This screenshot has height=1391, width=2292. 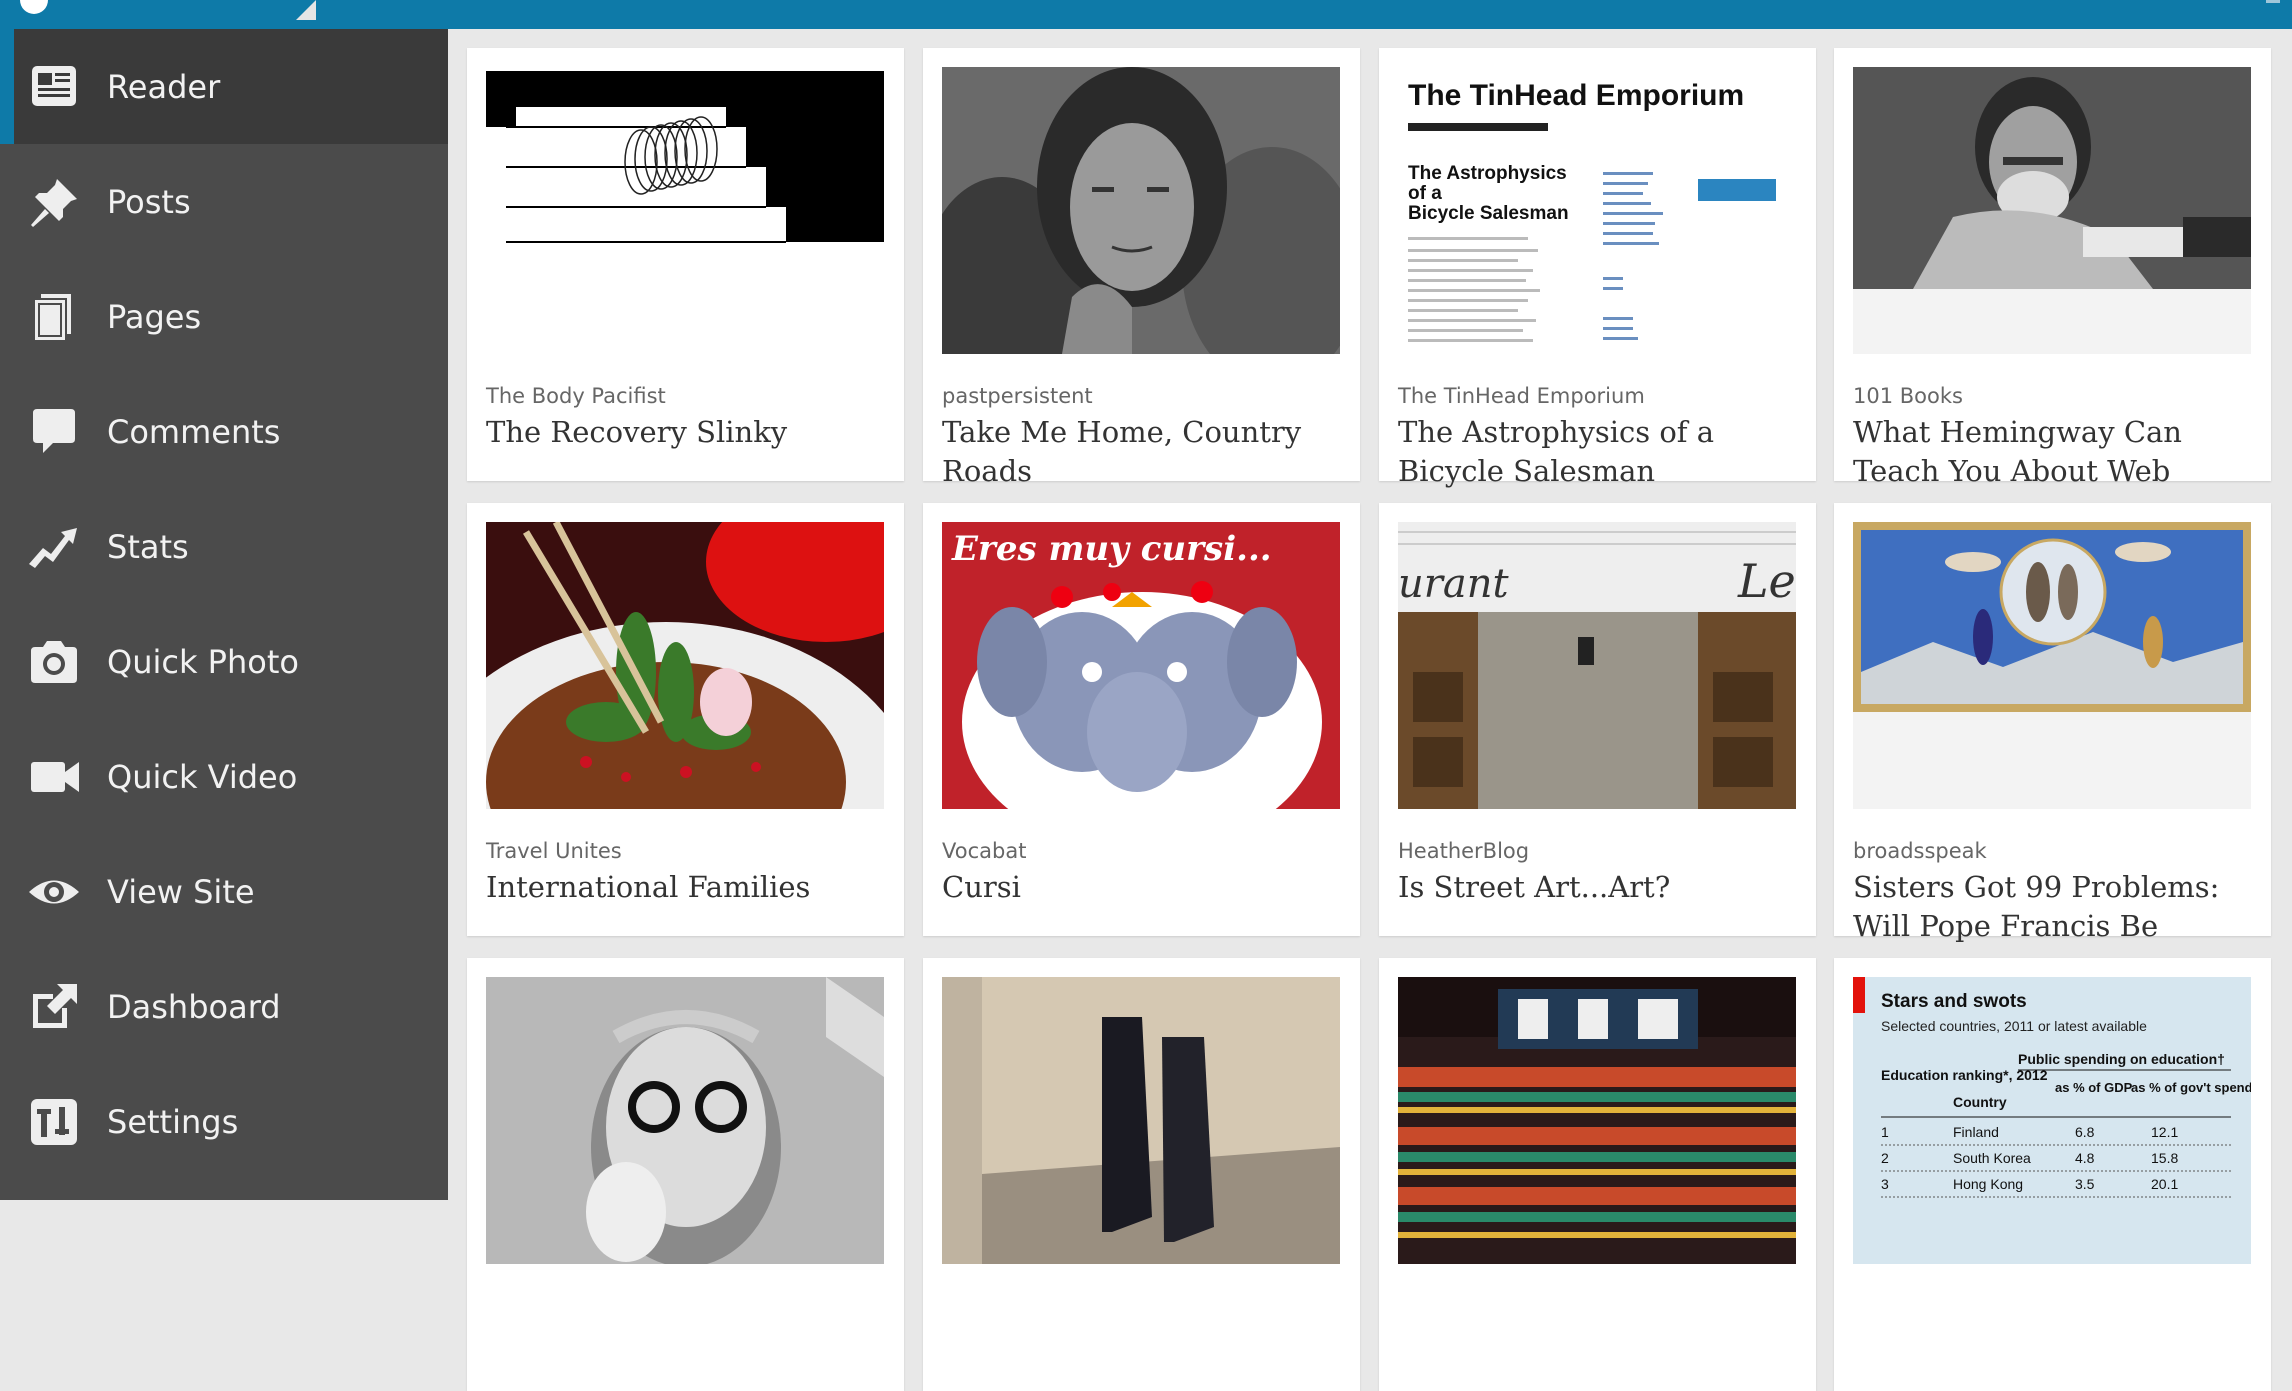 What do you see at coordinates (1992, 1158) in the screenshot?
I see `table-cell-country: South Korea` at bounding box center [1992, 1158].